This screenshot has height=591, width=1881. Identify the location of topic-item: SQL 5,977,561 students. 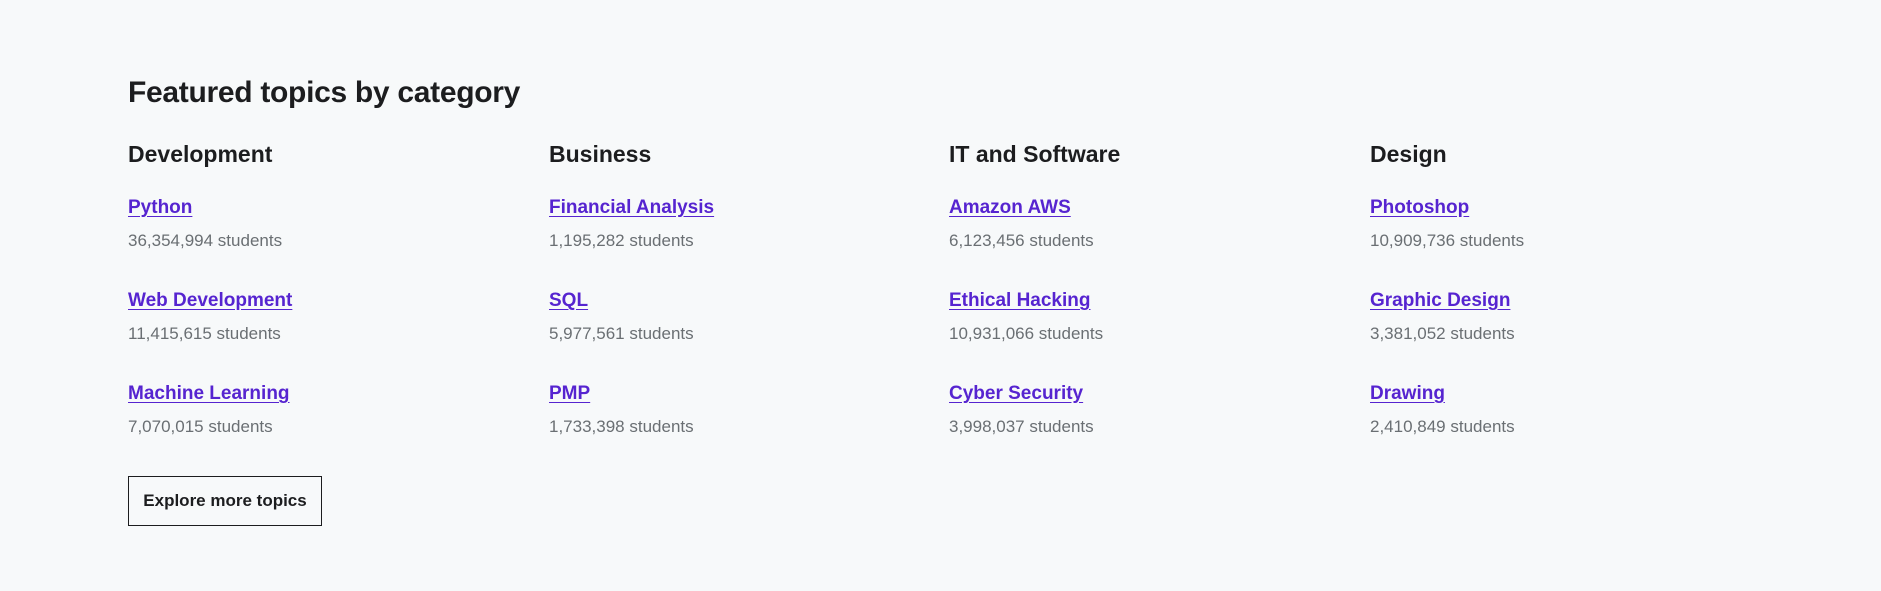
(729, 334).